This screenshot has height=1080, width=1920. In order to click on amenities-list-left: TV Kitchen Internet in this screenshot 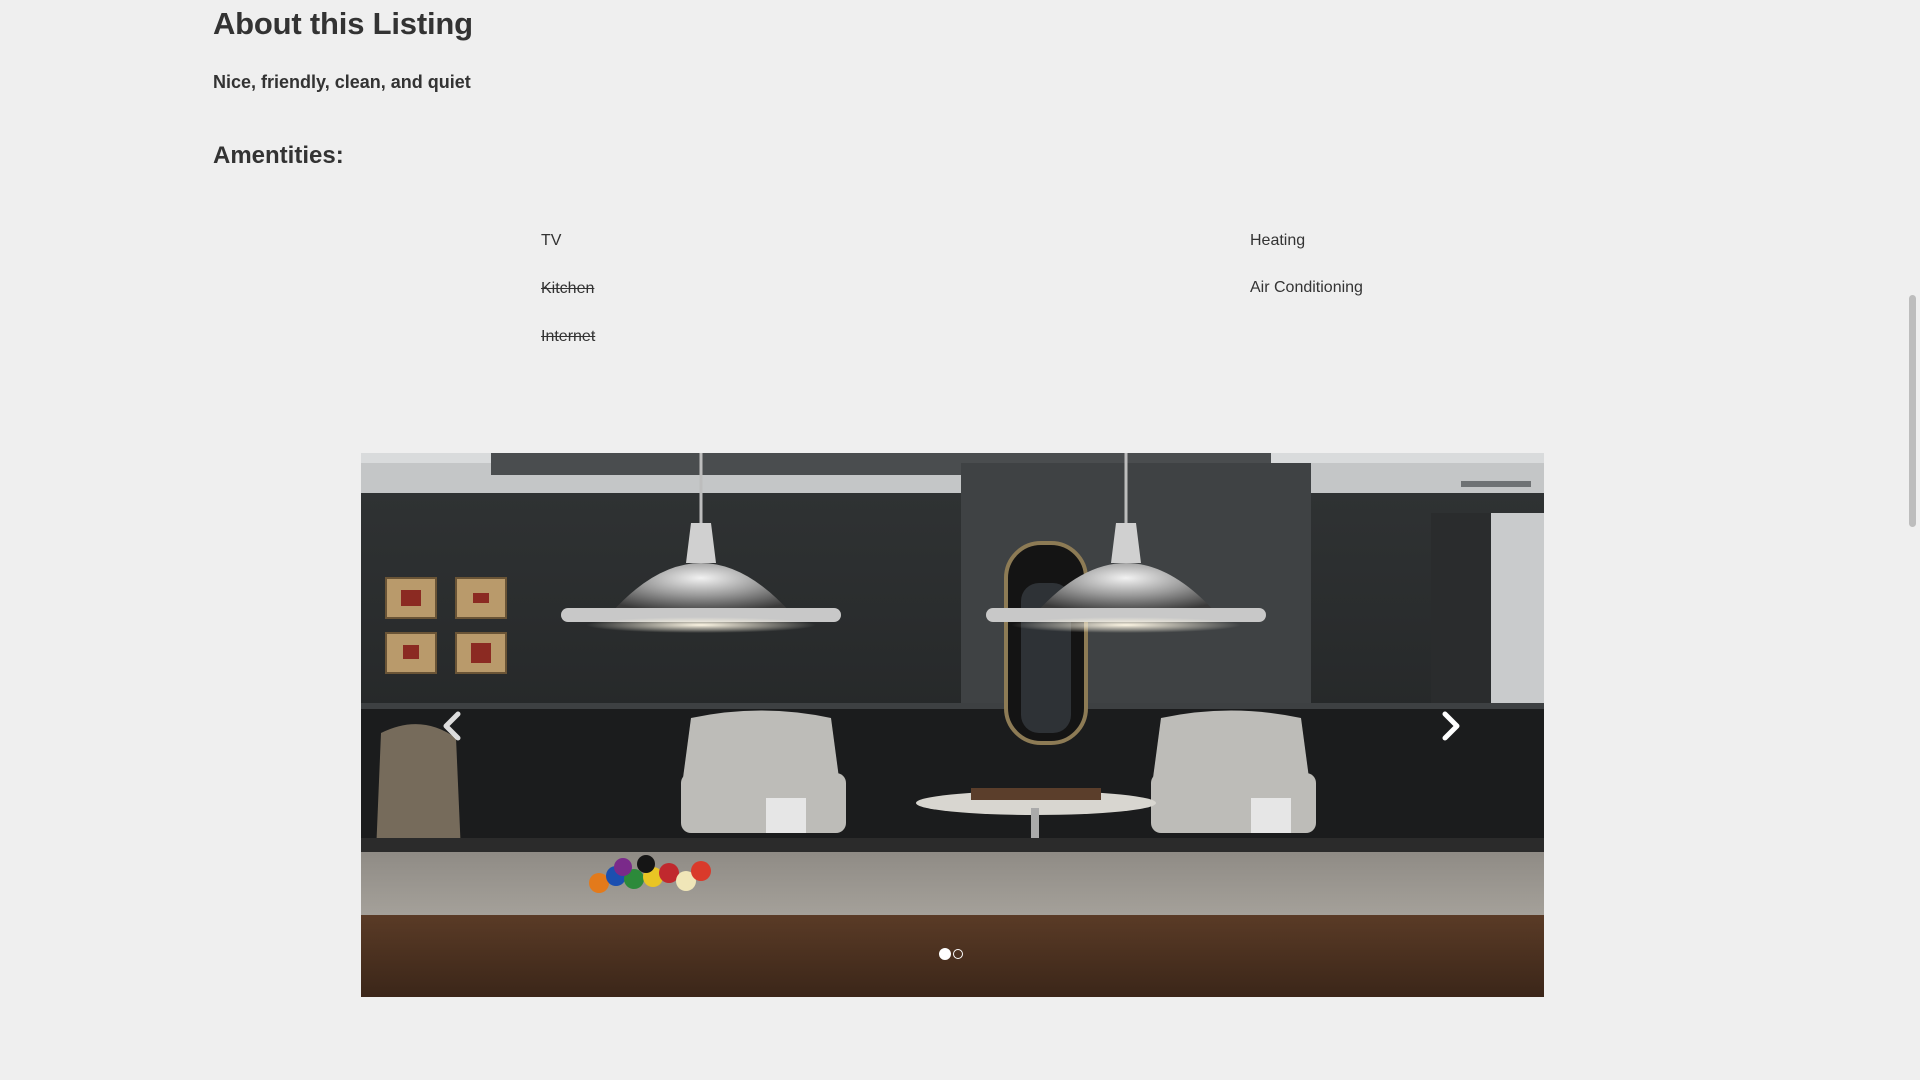, I will do `click(568, 303)`.